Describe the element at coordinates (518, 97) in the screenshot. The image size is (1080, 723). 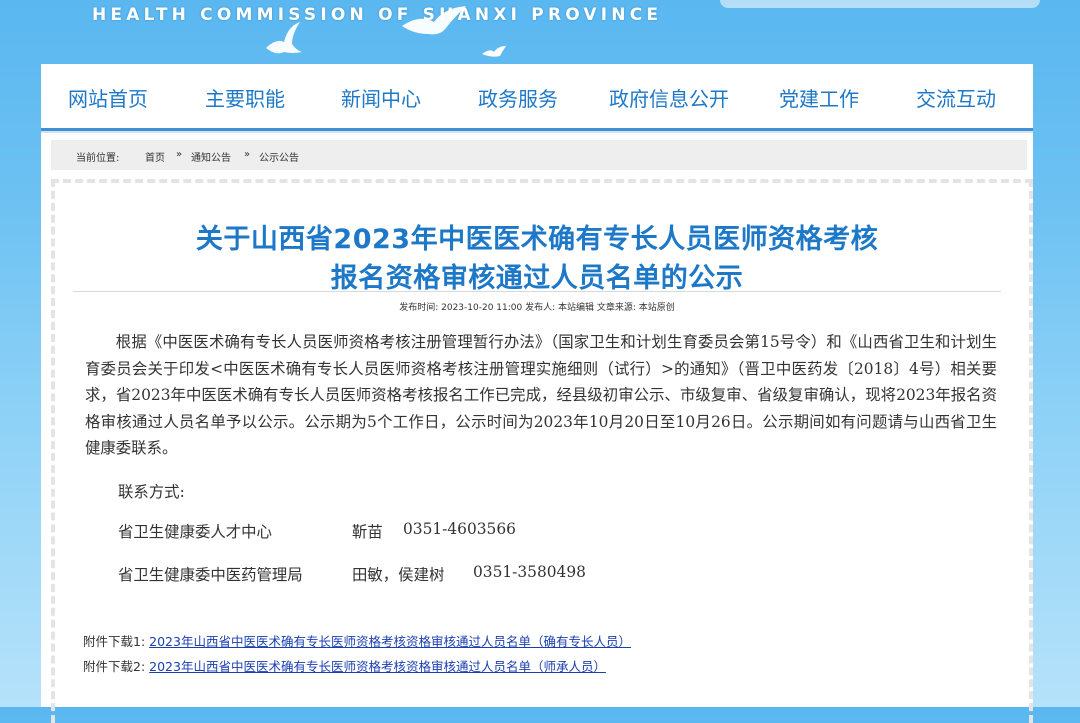
I see `nav-item-services: 政务服务` at that location.